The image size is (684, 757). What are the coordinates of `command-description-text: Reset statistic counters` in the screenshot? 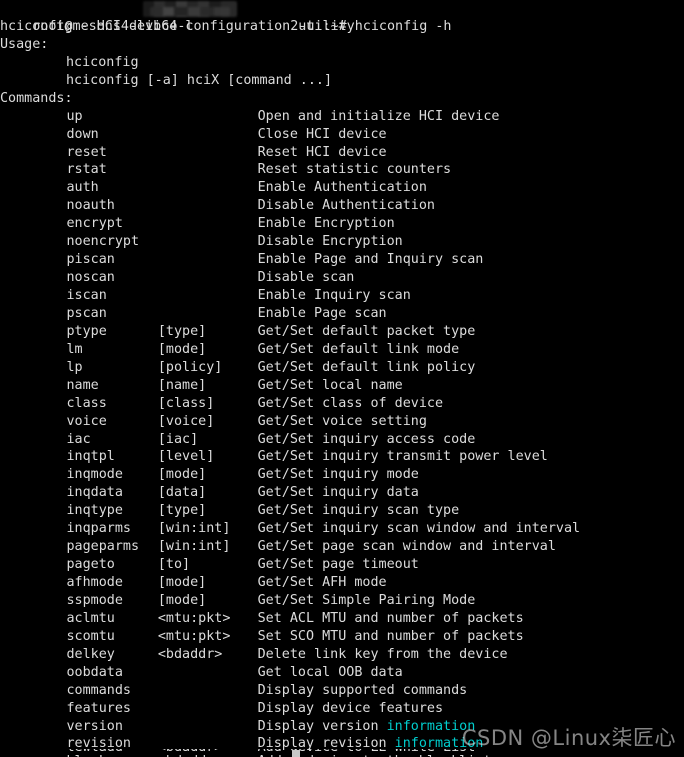 It's located at (354, 170).